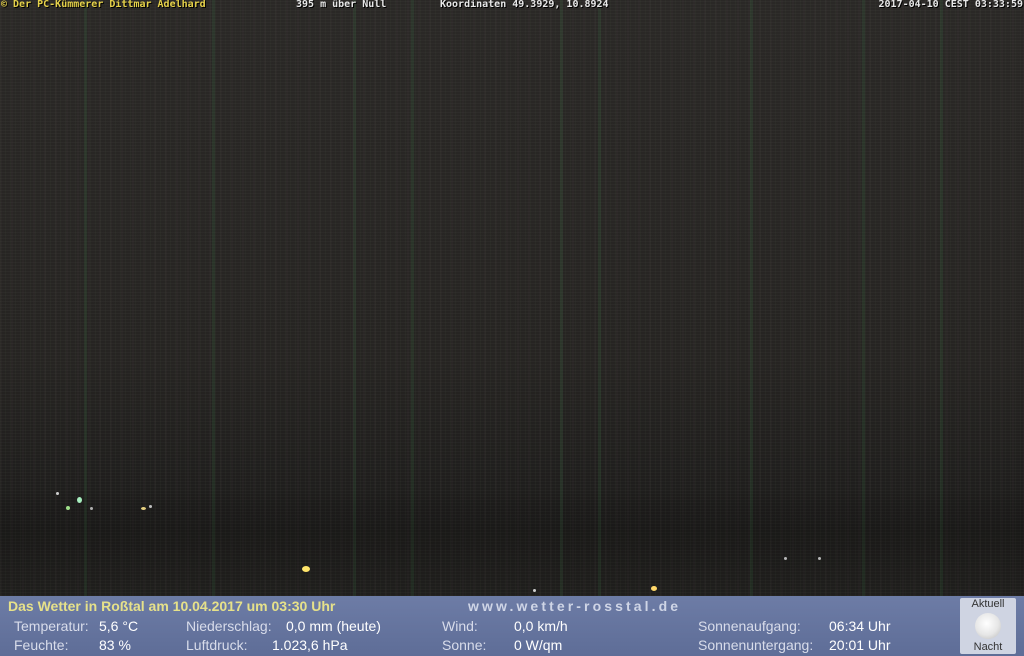 This screenshot has width=1024, height=656. I want to click on sun-value: 0 W/qm, so click(538, 645).